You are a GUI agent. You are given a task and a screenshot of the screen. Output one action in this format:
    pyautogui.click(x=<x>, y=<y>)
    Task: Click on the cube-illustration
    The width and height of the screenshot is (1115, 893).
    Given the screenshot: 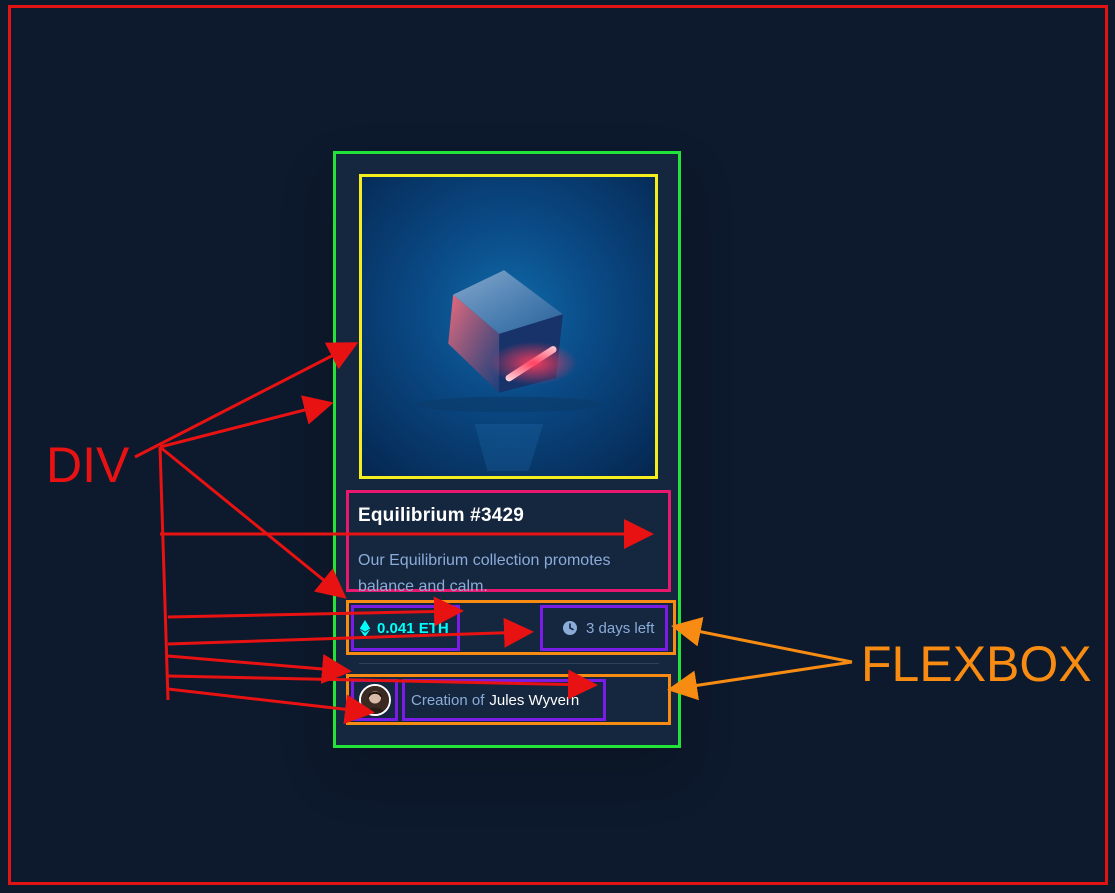 What is the action you would take?
    pyautogui.click(x=509, y=371)
    